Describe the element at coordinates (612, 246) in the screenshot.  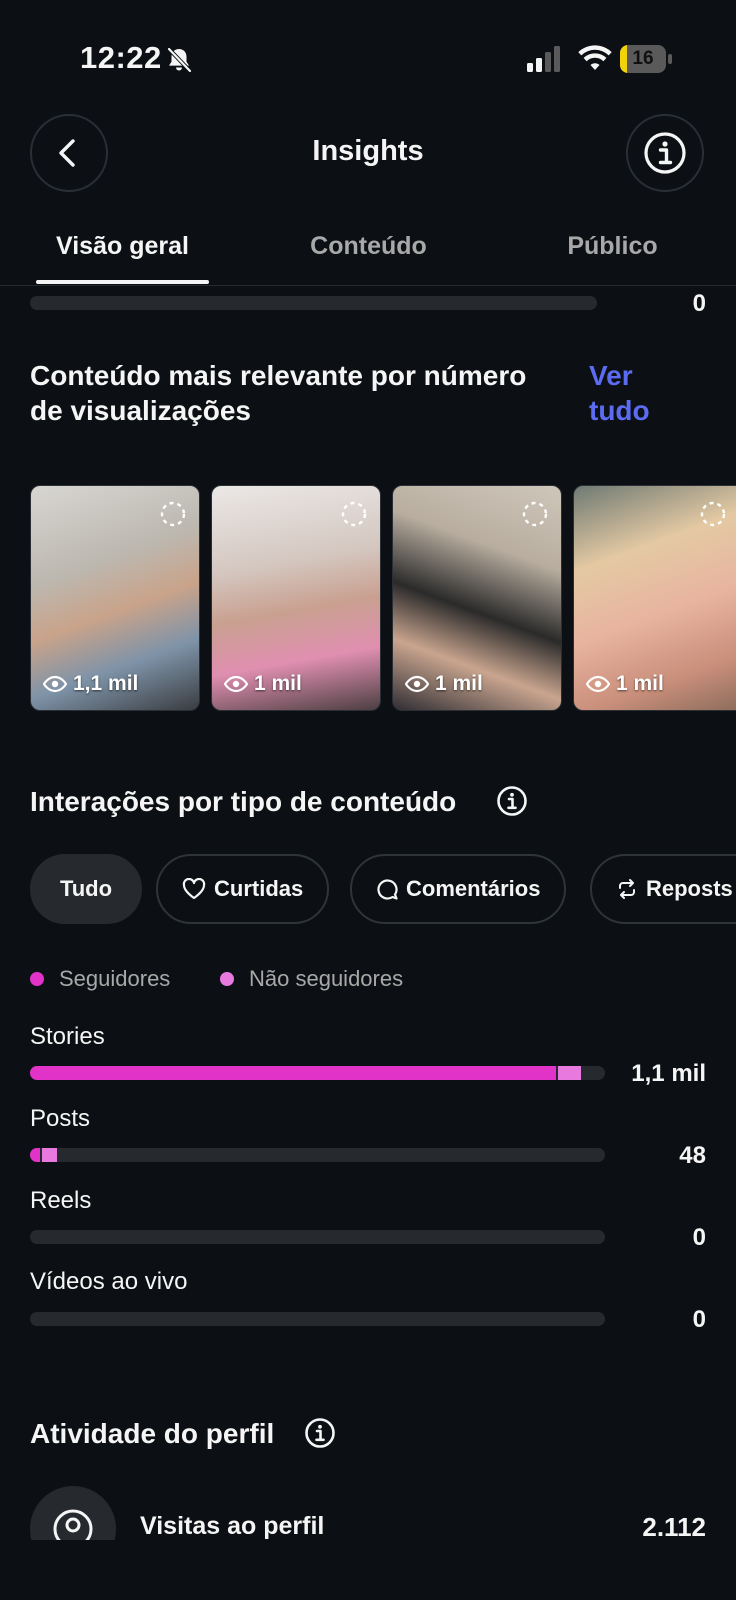
I see `tab-audience: Público` at that location.